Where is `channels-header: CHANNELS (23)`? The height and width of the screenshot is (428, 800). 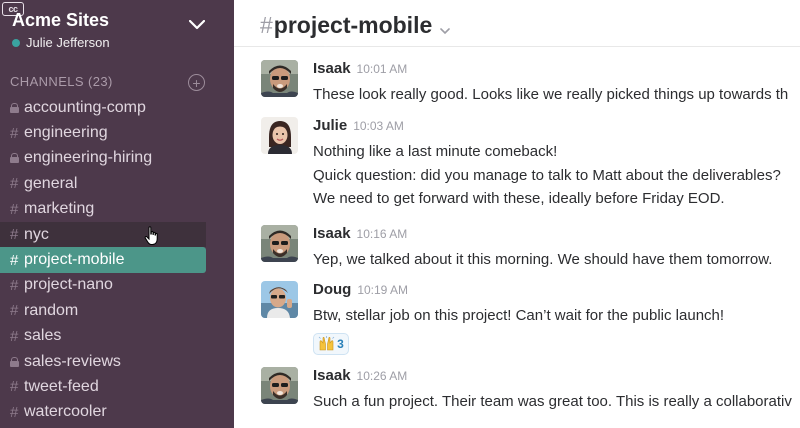 channels-header: CHANNELS (23) is located at coordinates (61, 81).